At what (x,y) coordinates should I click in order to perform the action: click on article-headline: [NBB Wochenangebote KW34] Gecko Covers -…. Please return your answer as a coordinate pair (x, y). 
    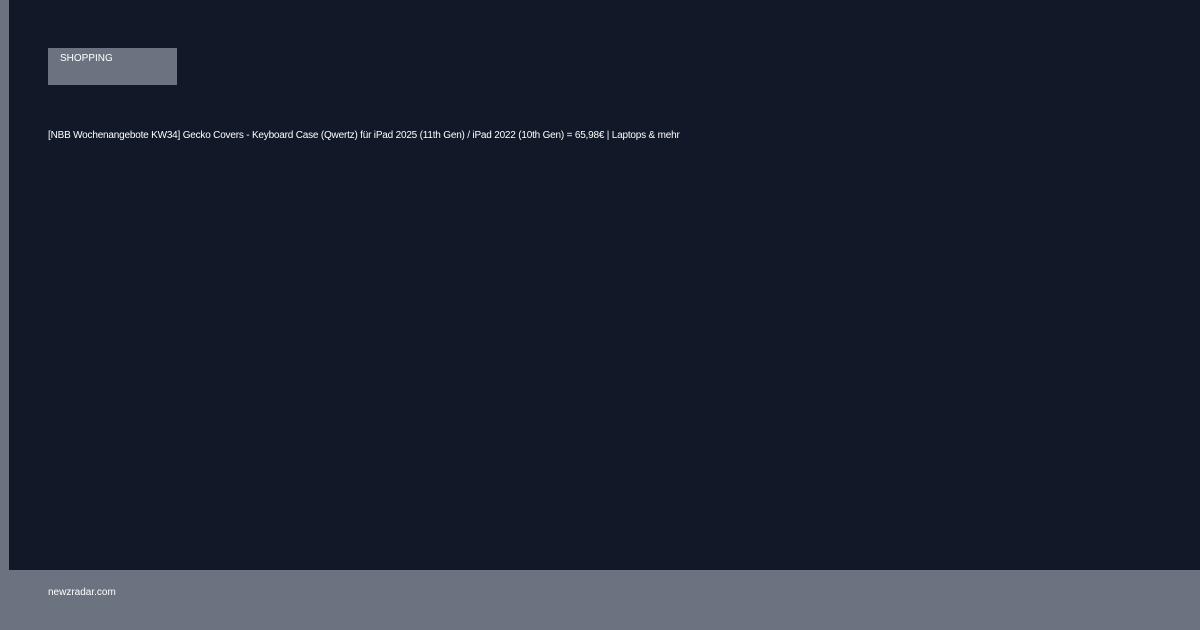
    Looking at the image, I should click on (598, 136).